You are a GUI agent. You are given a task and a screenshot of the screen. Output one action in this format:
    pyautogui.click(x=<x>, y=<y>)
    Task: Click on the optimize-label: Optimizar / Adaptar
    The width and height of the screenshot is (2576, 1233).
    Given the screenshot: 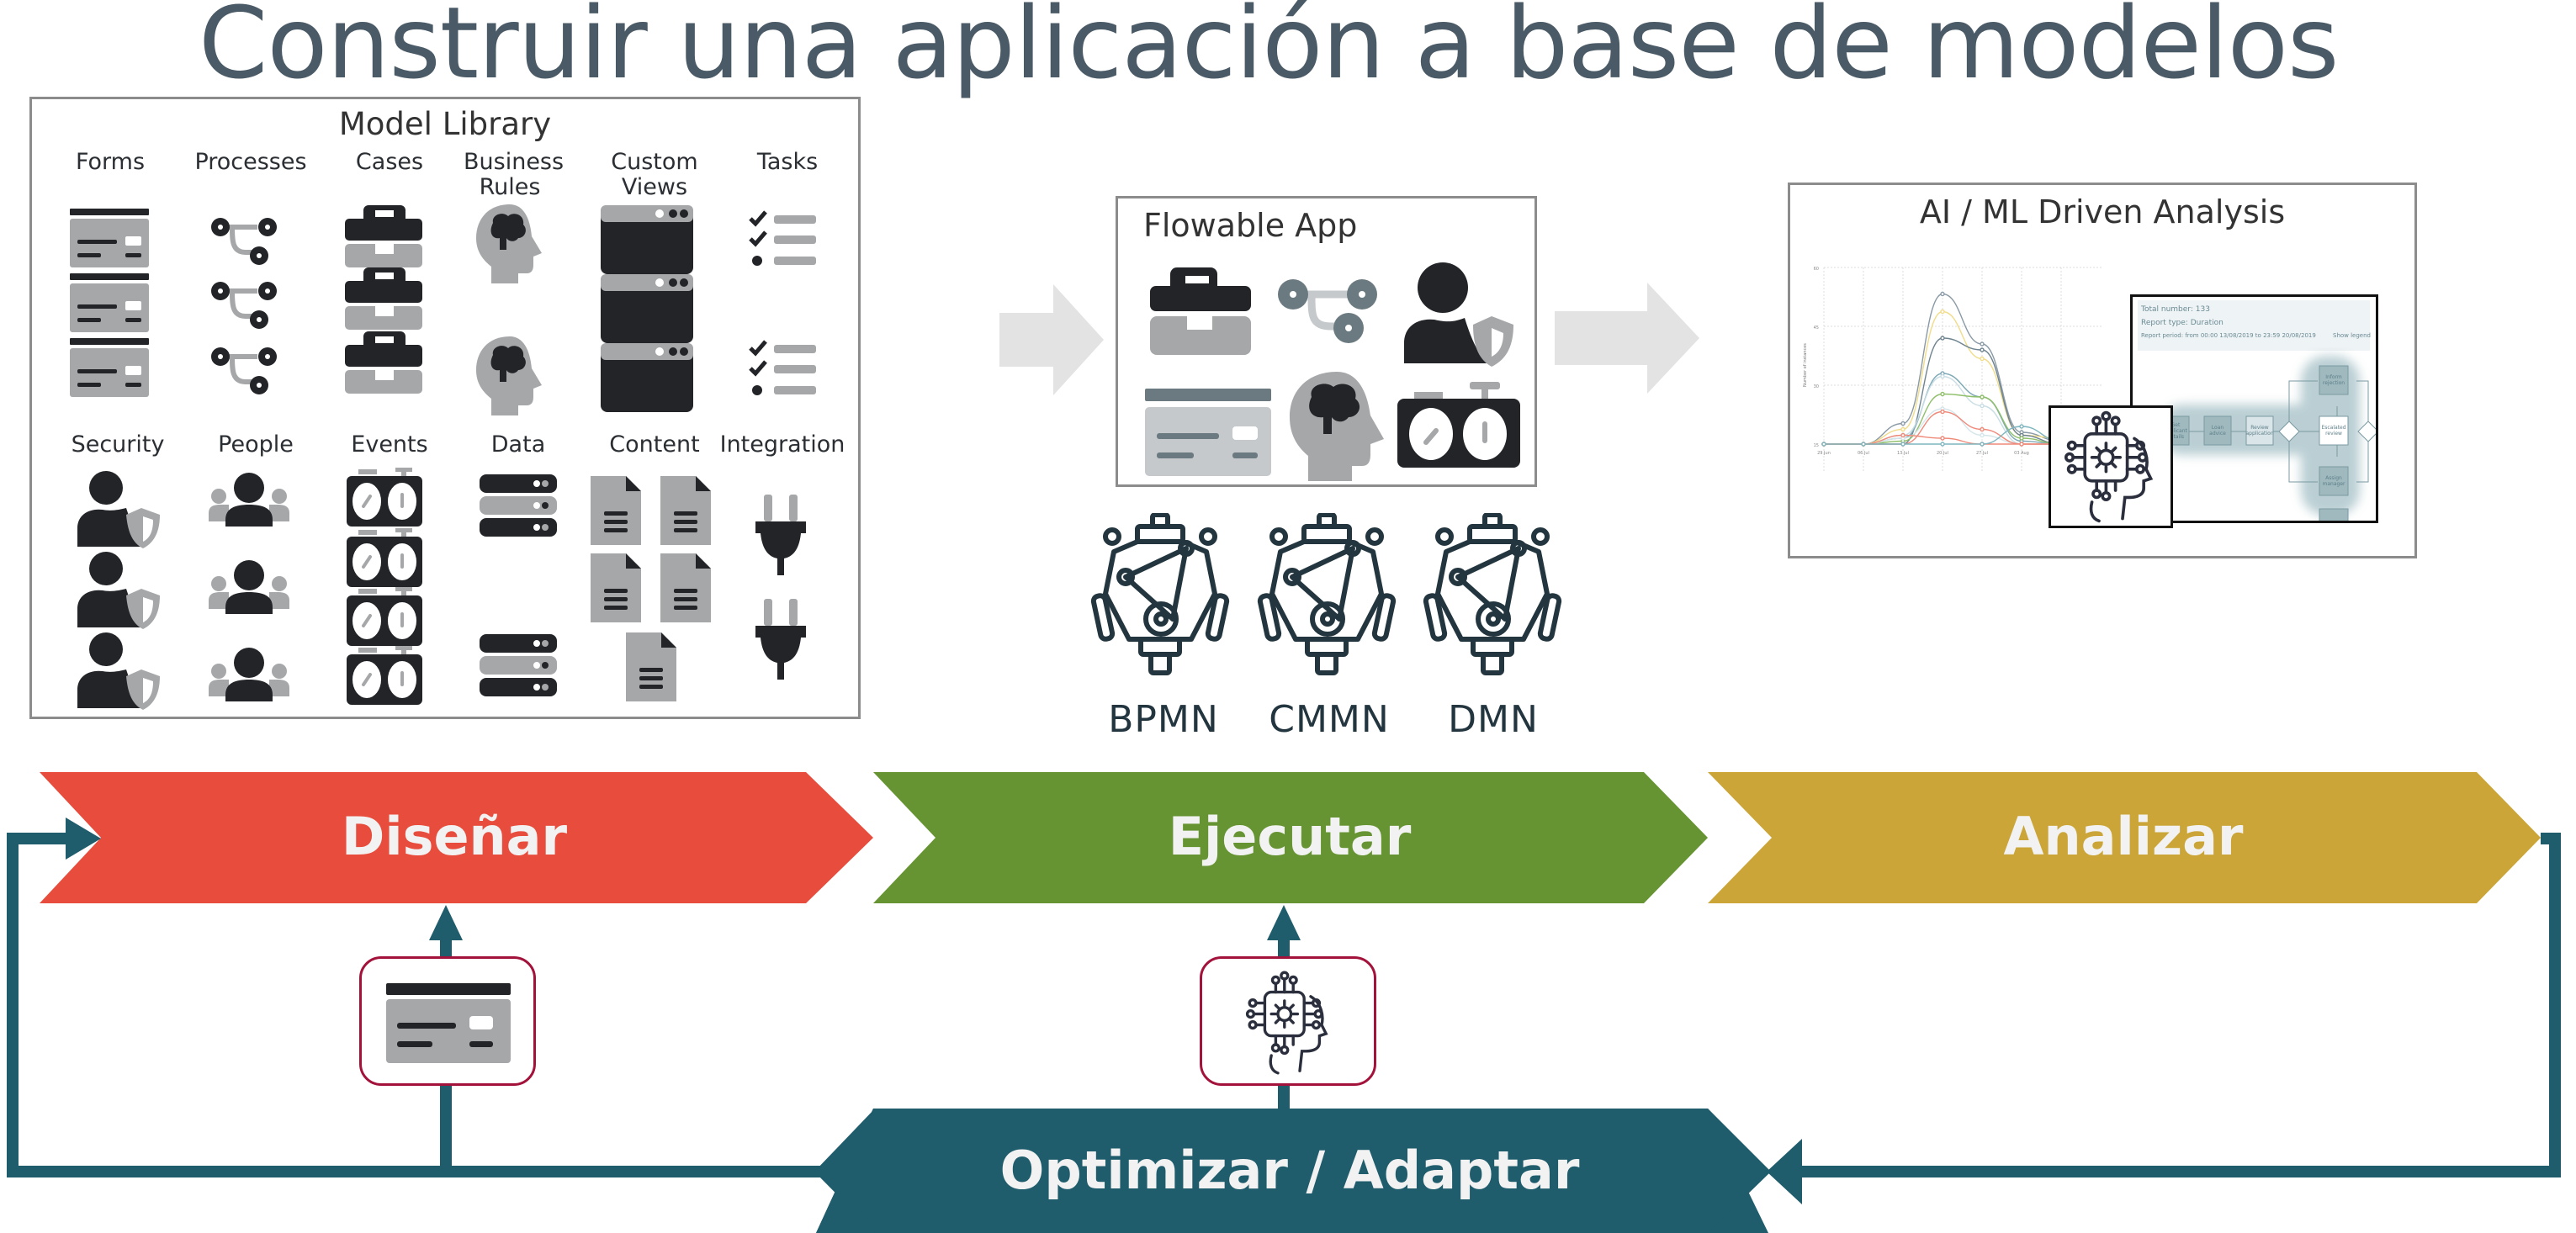 What is the action you would take?
    pyautogui.click(x=1289, y=1170)
    